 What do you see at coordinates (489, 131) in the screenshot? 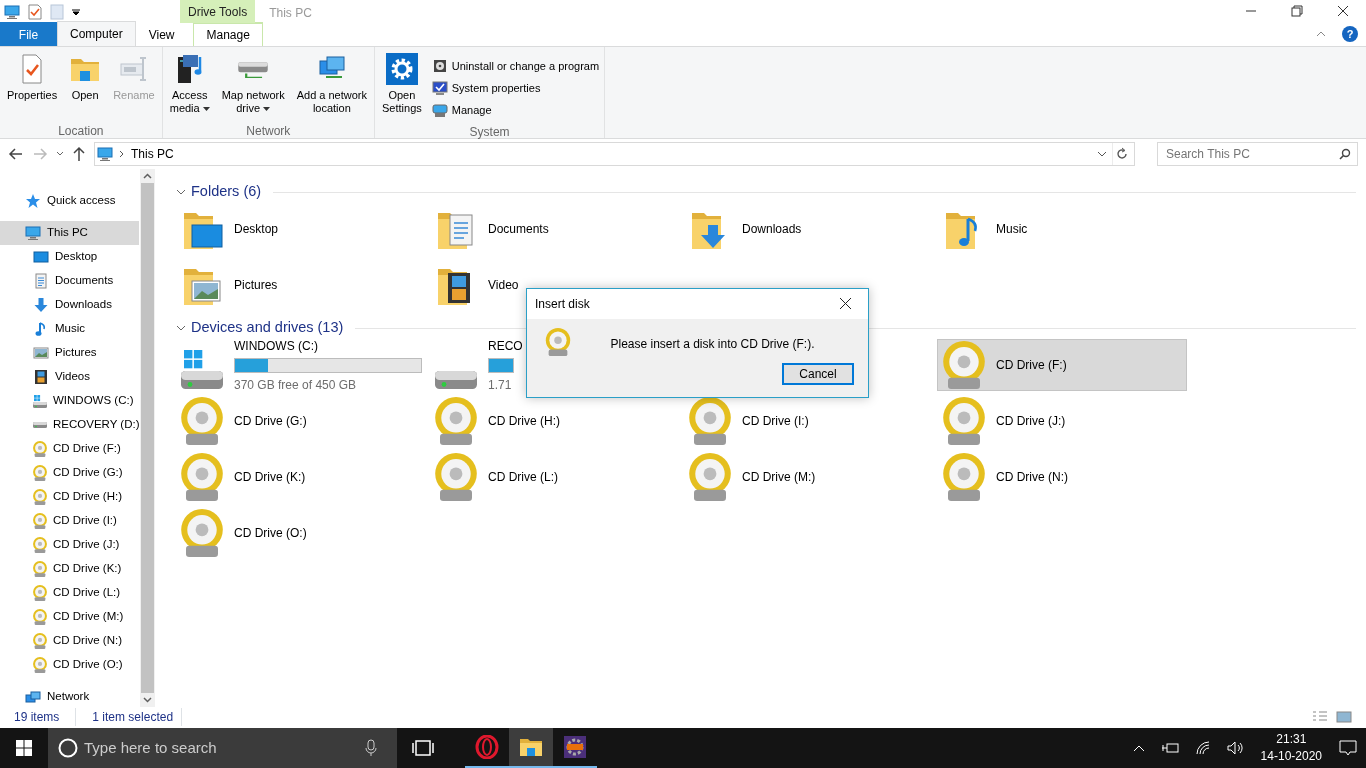
I see `group-label: System` at bounding box center [489, 131].